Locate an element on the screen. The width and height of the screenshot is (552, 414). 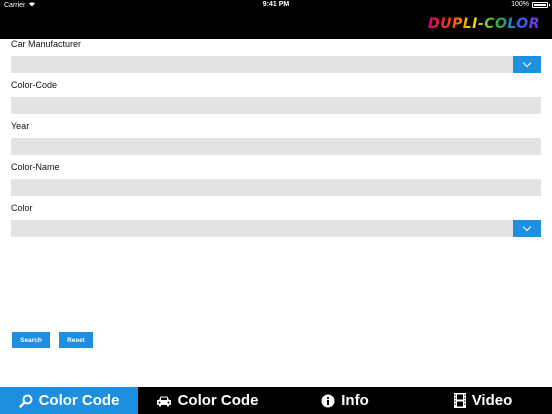
tab-color-code-car: Color Code is located at coordinates (207, 400).